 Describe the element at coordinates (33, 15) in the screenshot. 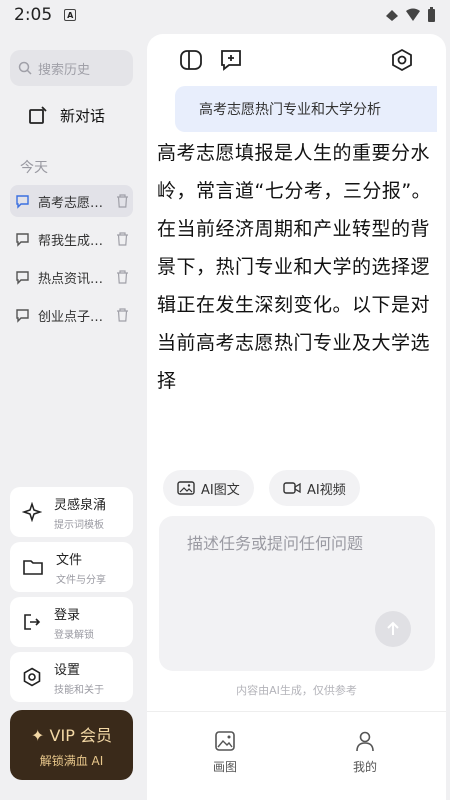

I see `status-time: 2:05` at that location.